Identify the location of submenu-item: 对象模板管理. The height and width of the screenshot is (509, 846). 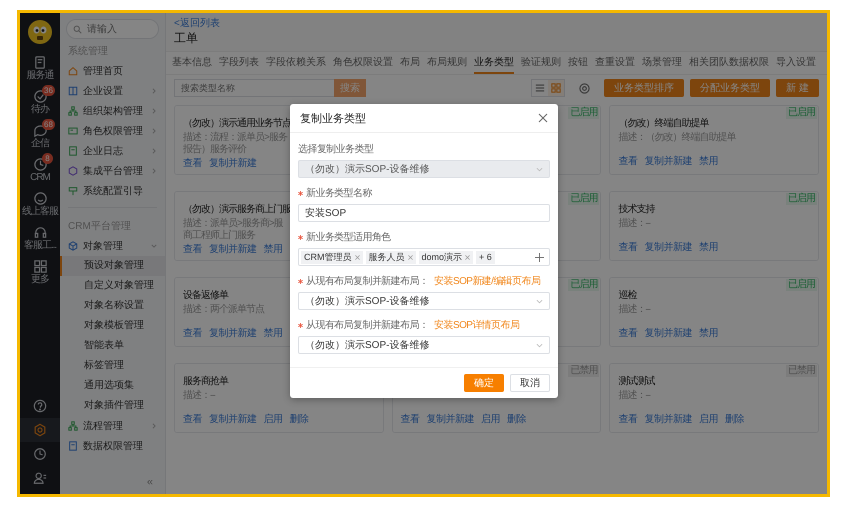
(112, 326).